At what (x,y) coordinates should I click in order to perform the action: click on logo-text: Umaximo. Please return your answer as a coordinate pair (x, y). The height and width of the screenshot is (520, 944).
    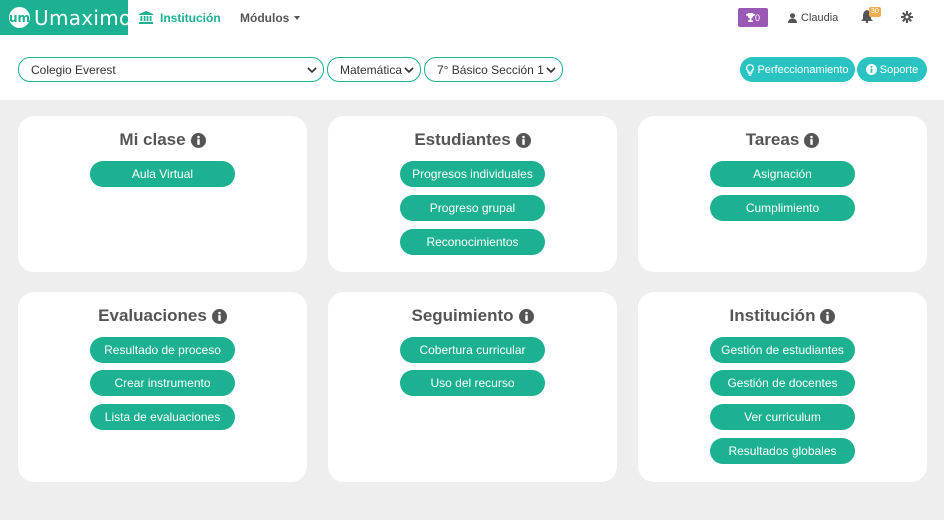
    Looking at the image, I should click on (83, 17).